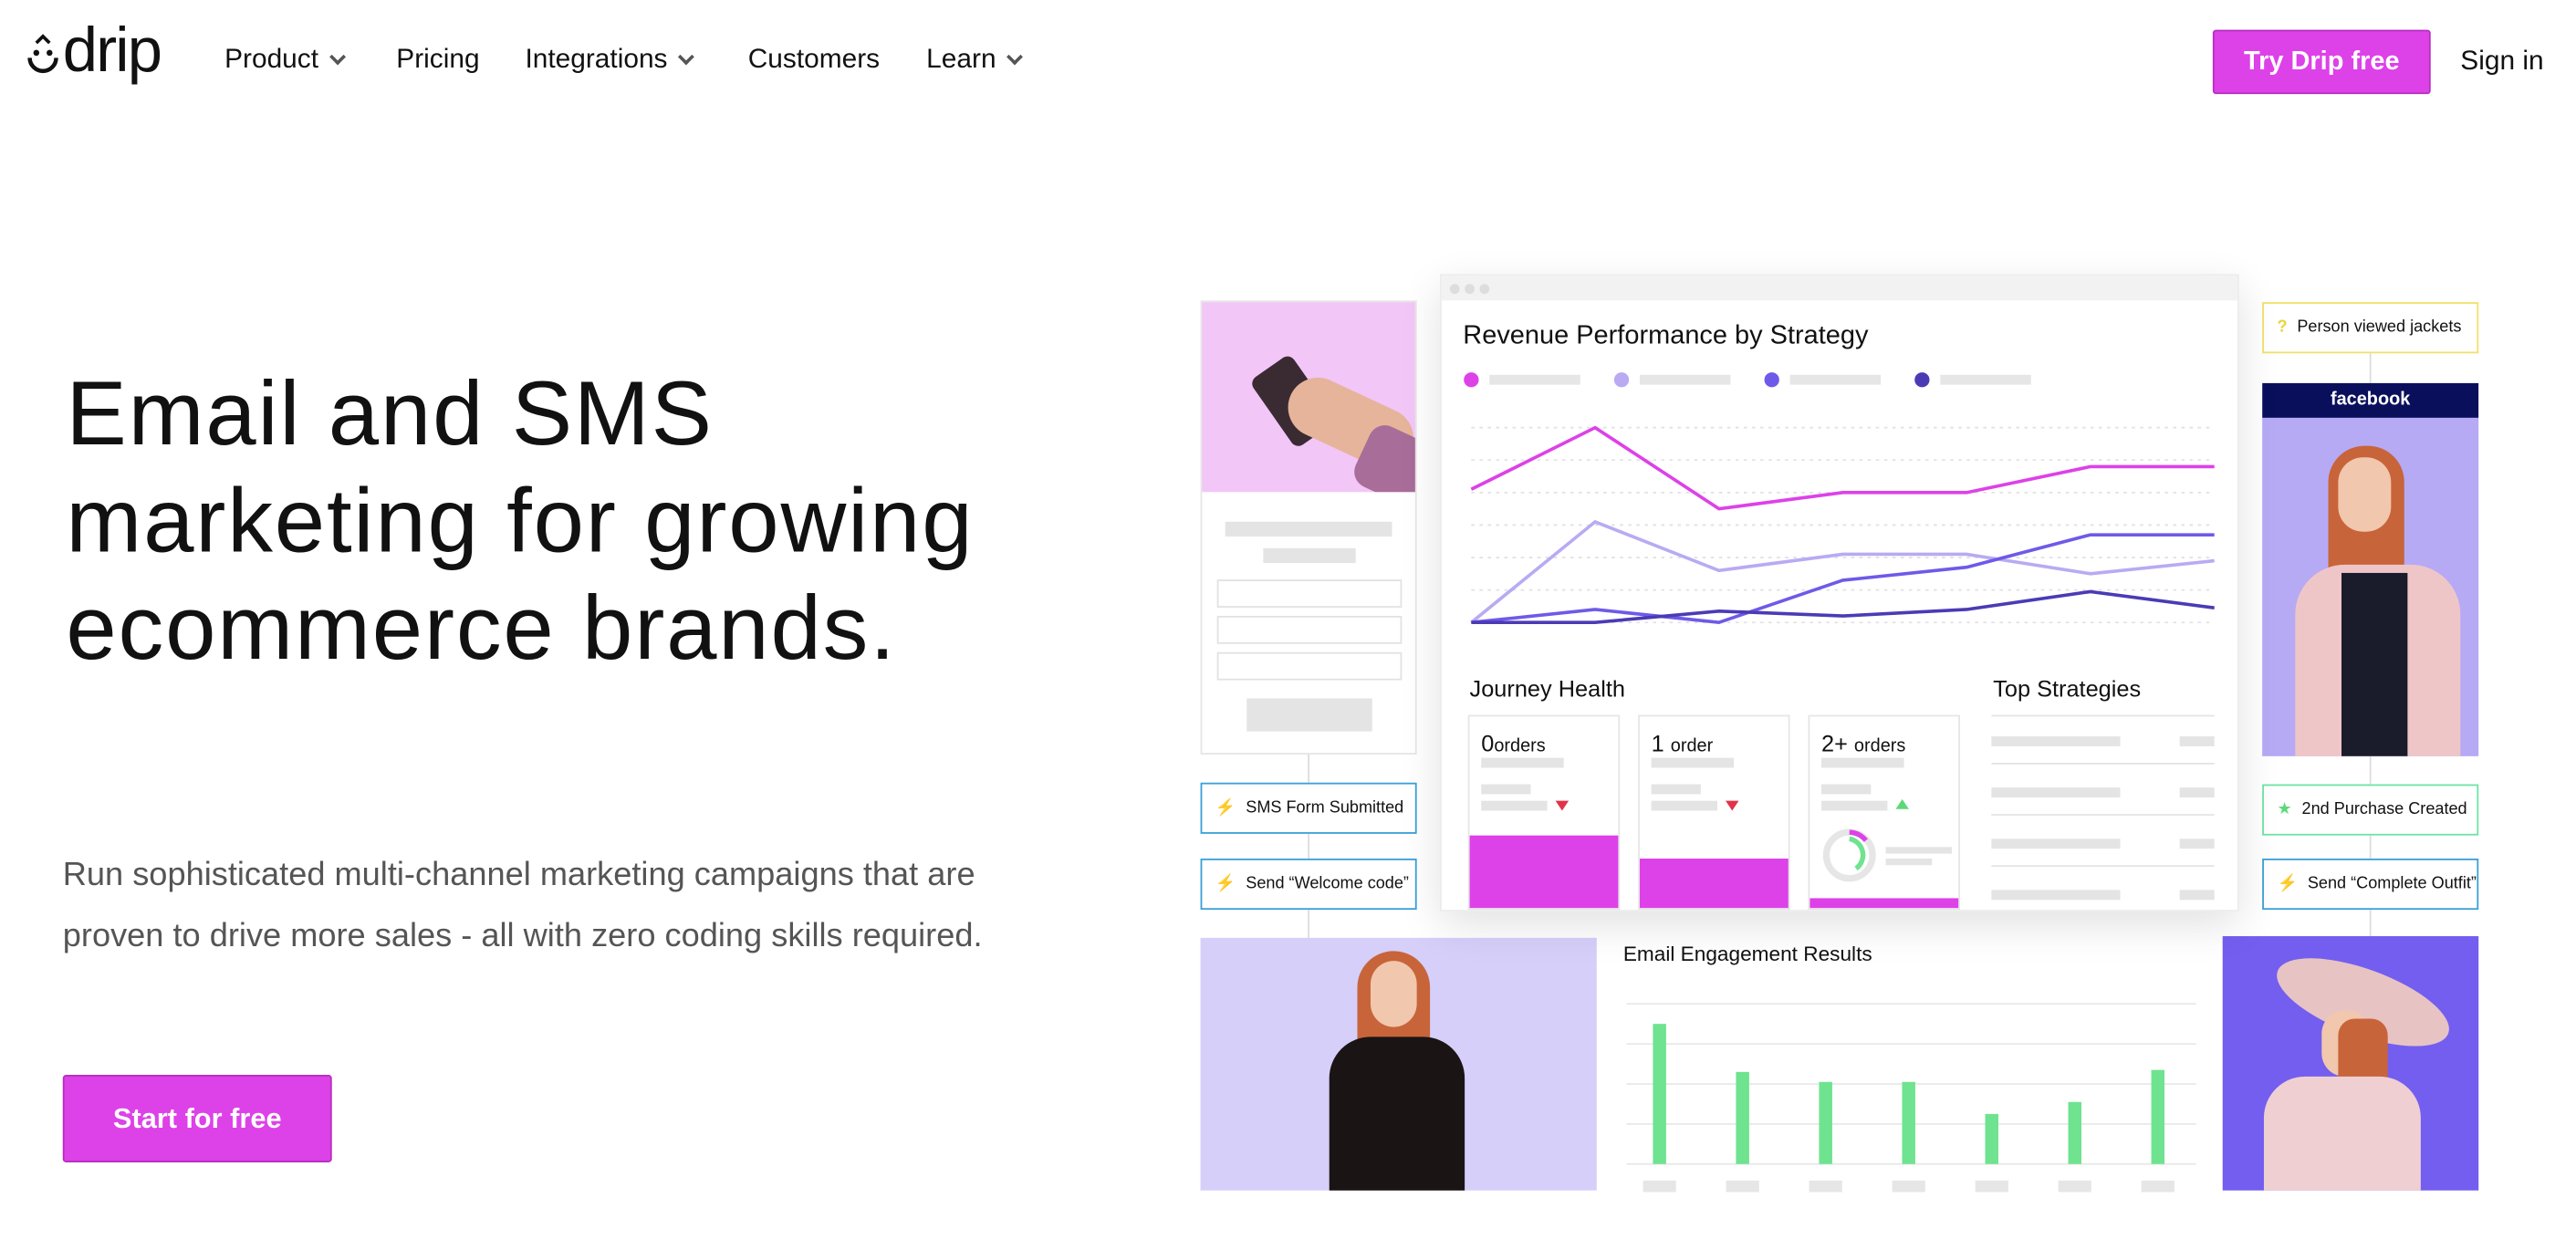 The height and width of the screenshot is (1250, 2576). I want to click on tag-label: SMS Form Submitted, so click(1325, 808).